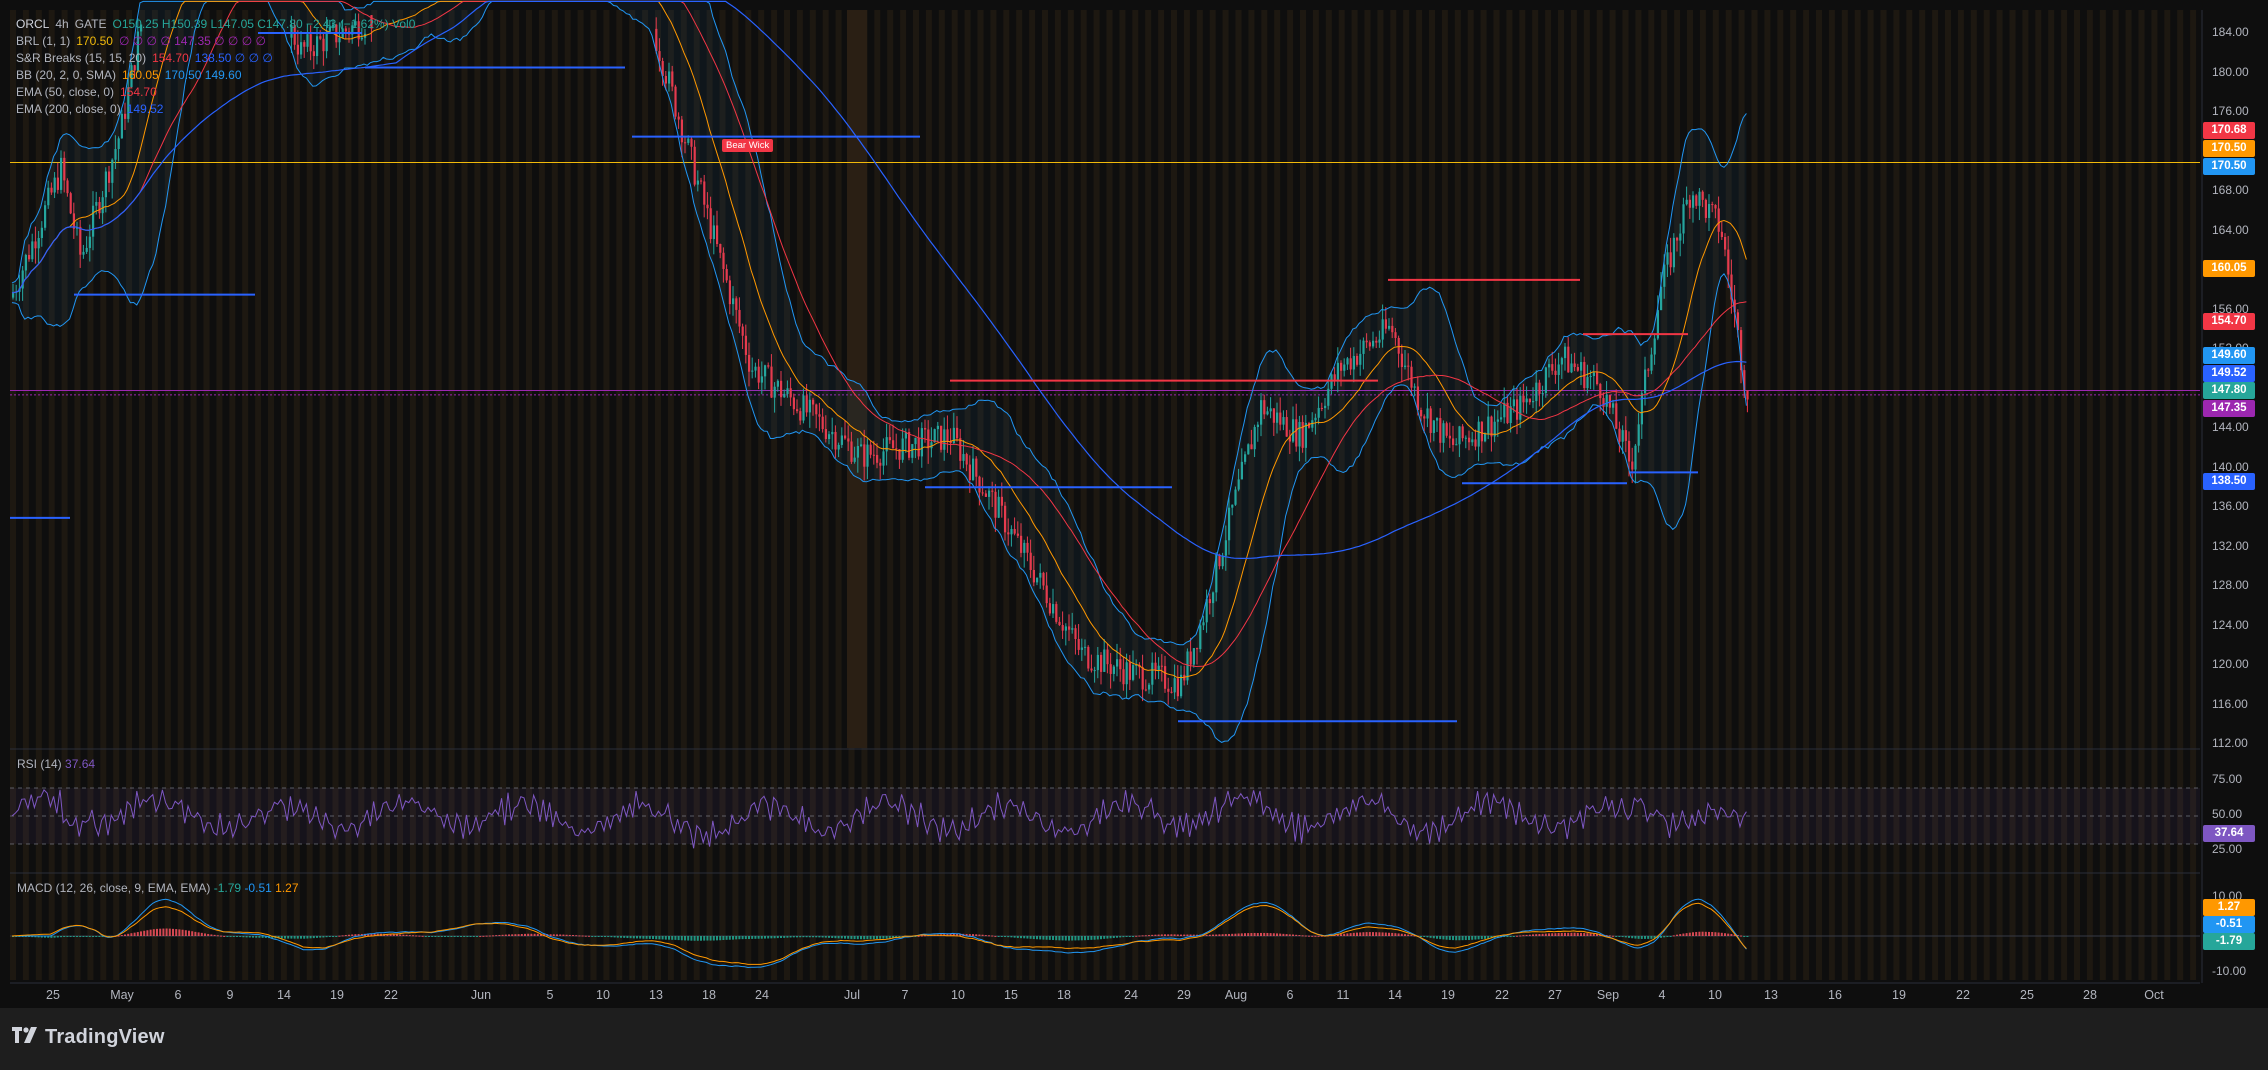 Image resolution: width=2268 pixels, height=1070 pixels. Describe the element at coordinates (215, 92) in the screenshot. I see `legend-indicator-ema50: EMA (50, close, 0) 154.70` at that location.